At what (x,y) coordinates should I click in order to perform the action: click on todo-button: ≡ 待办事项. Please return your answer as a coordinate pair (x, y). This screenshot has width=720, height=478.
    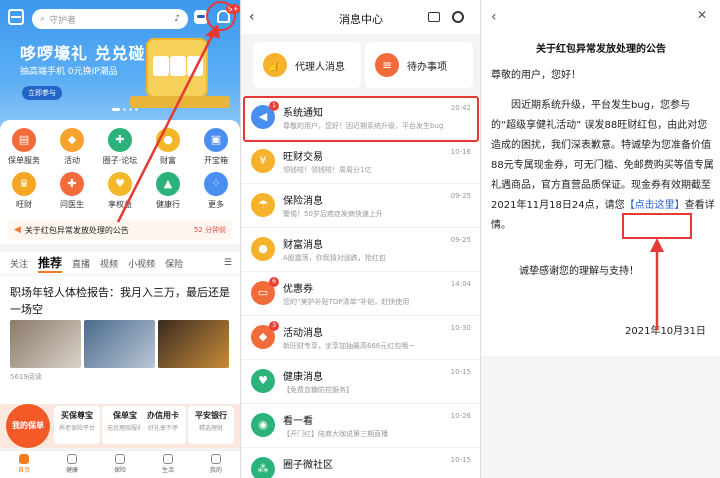
    Looking at the image, I should click on (419, 65).